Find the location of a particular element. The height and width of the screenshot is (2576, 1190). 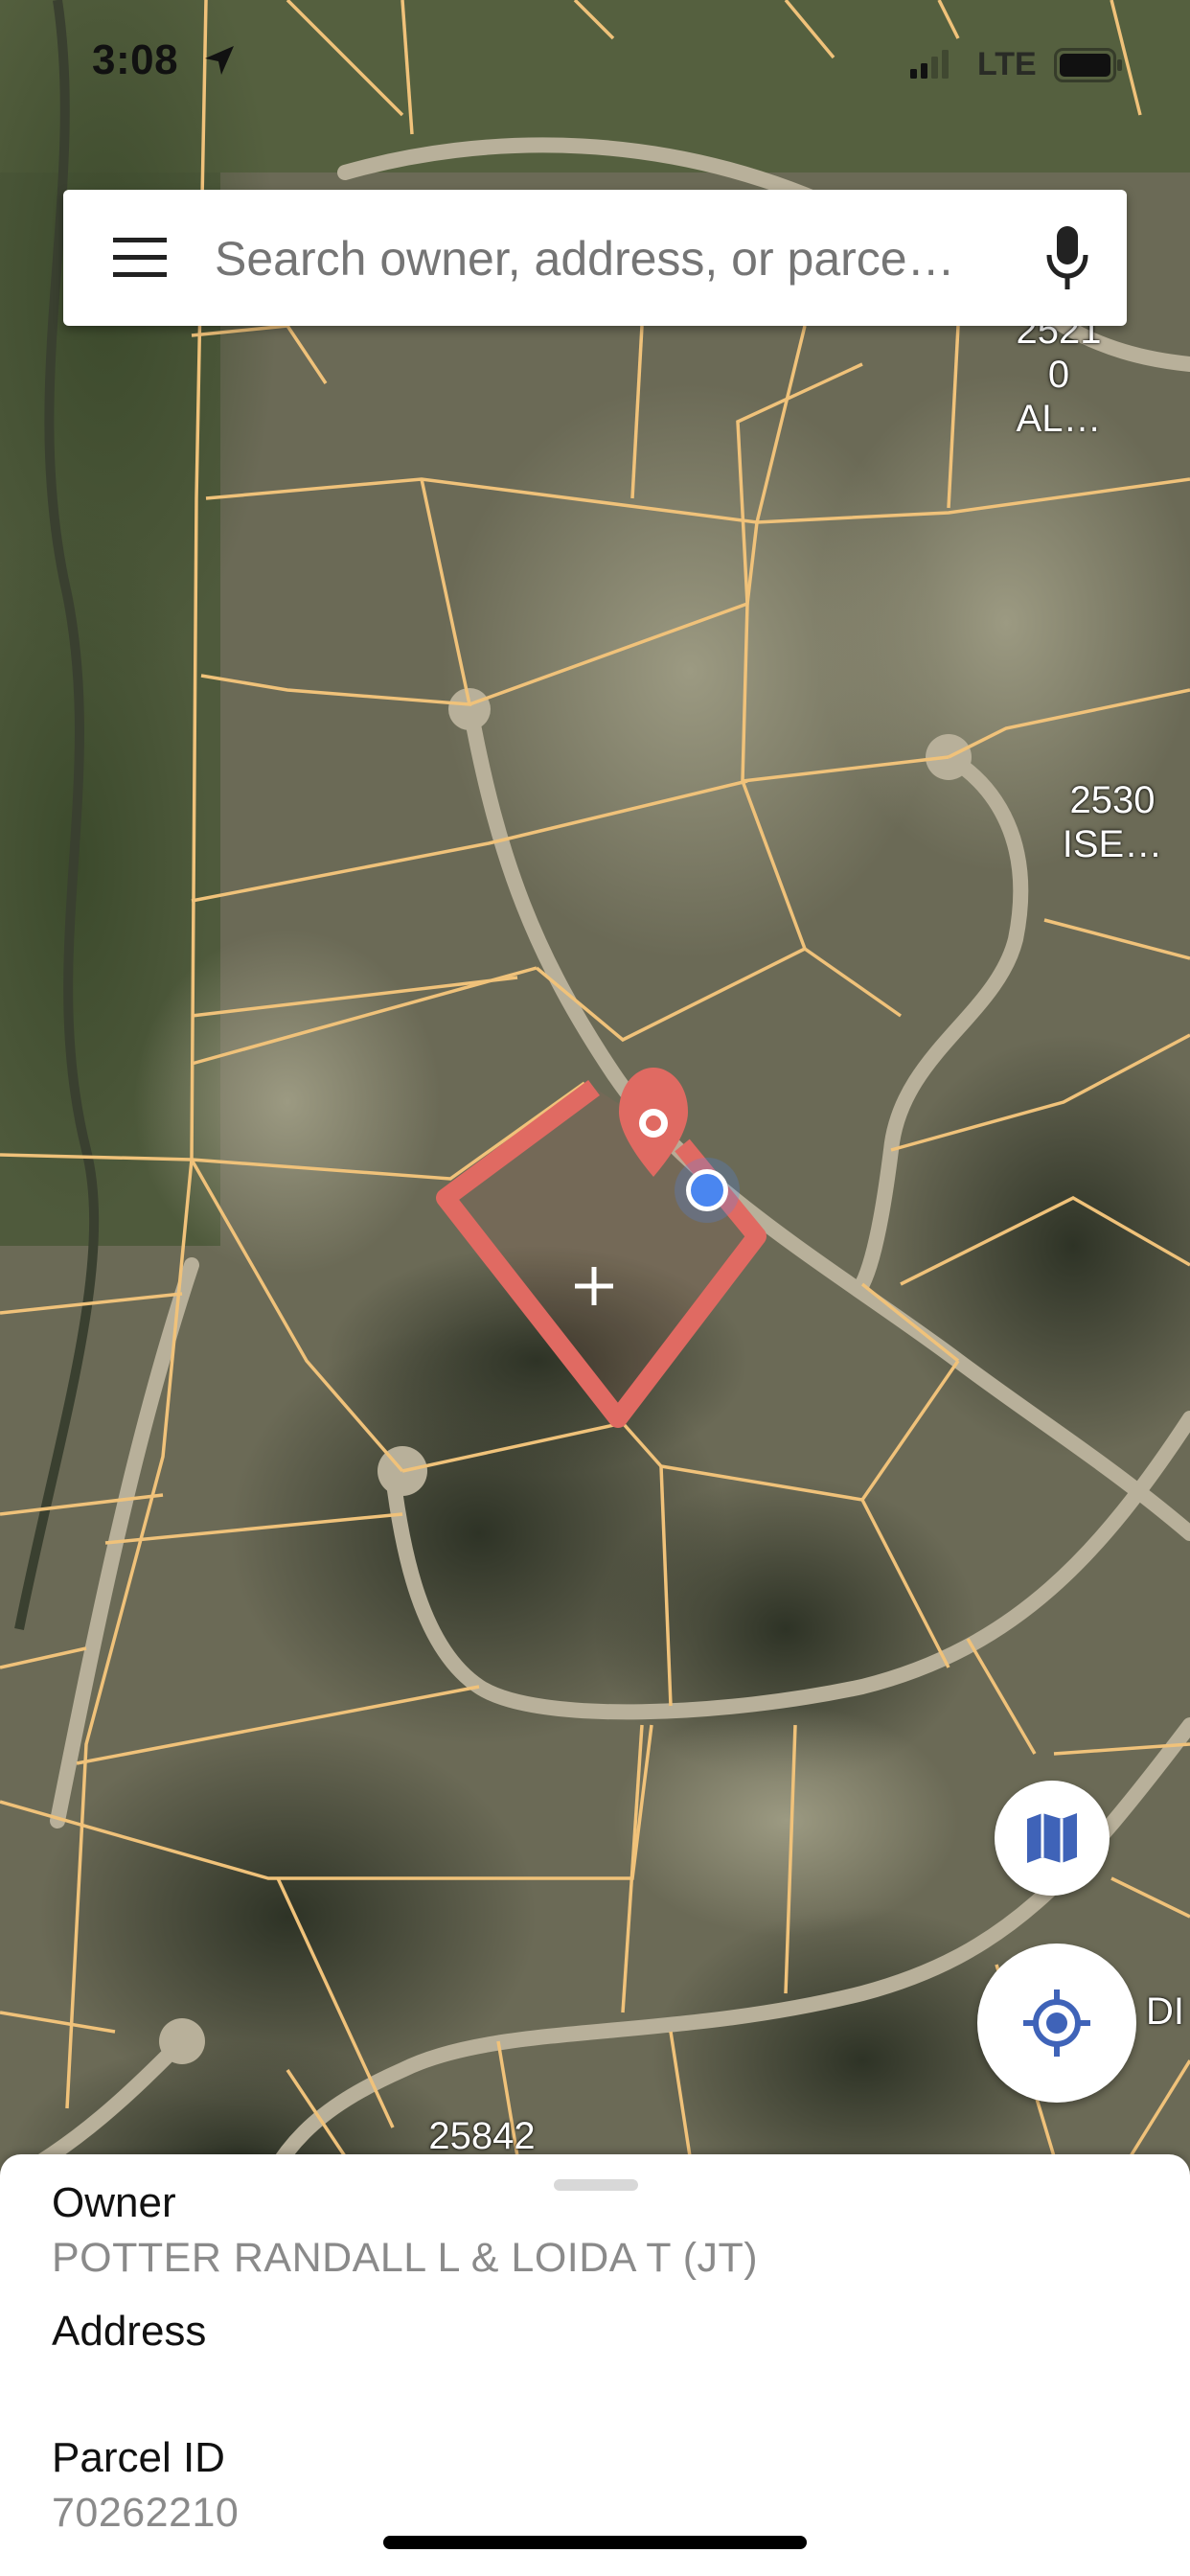

map-type-button is located at coordinates (1052, 1838).